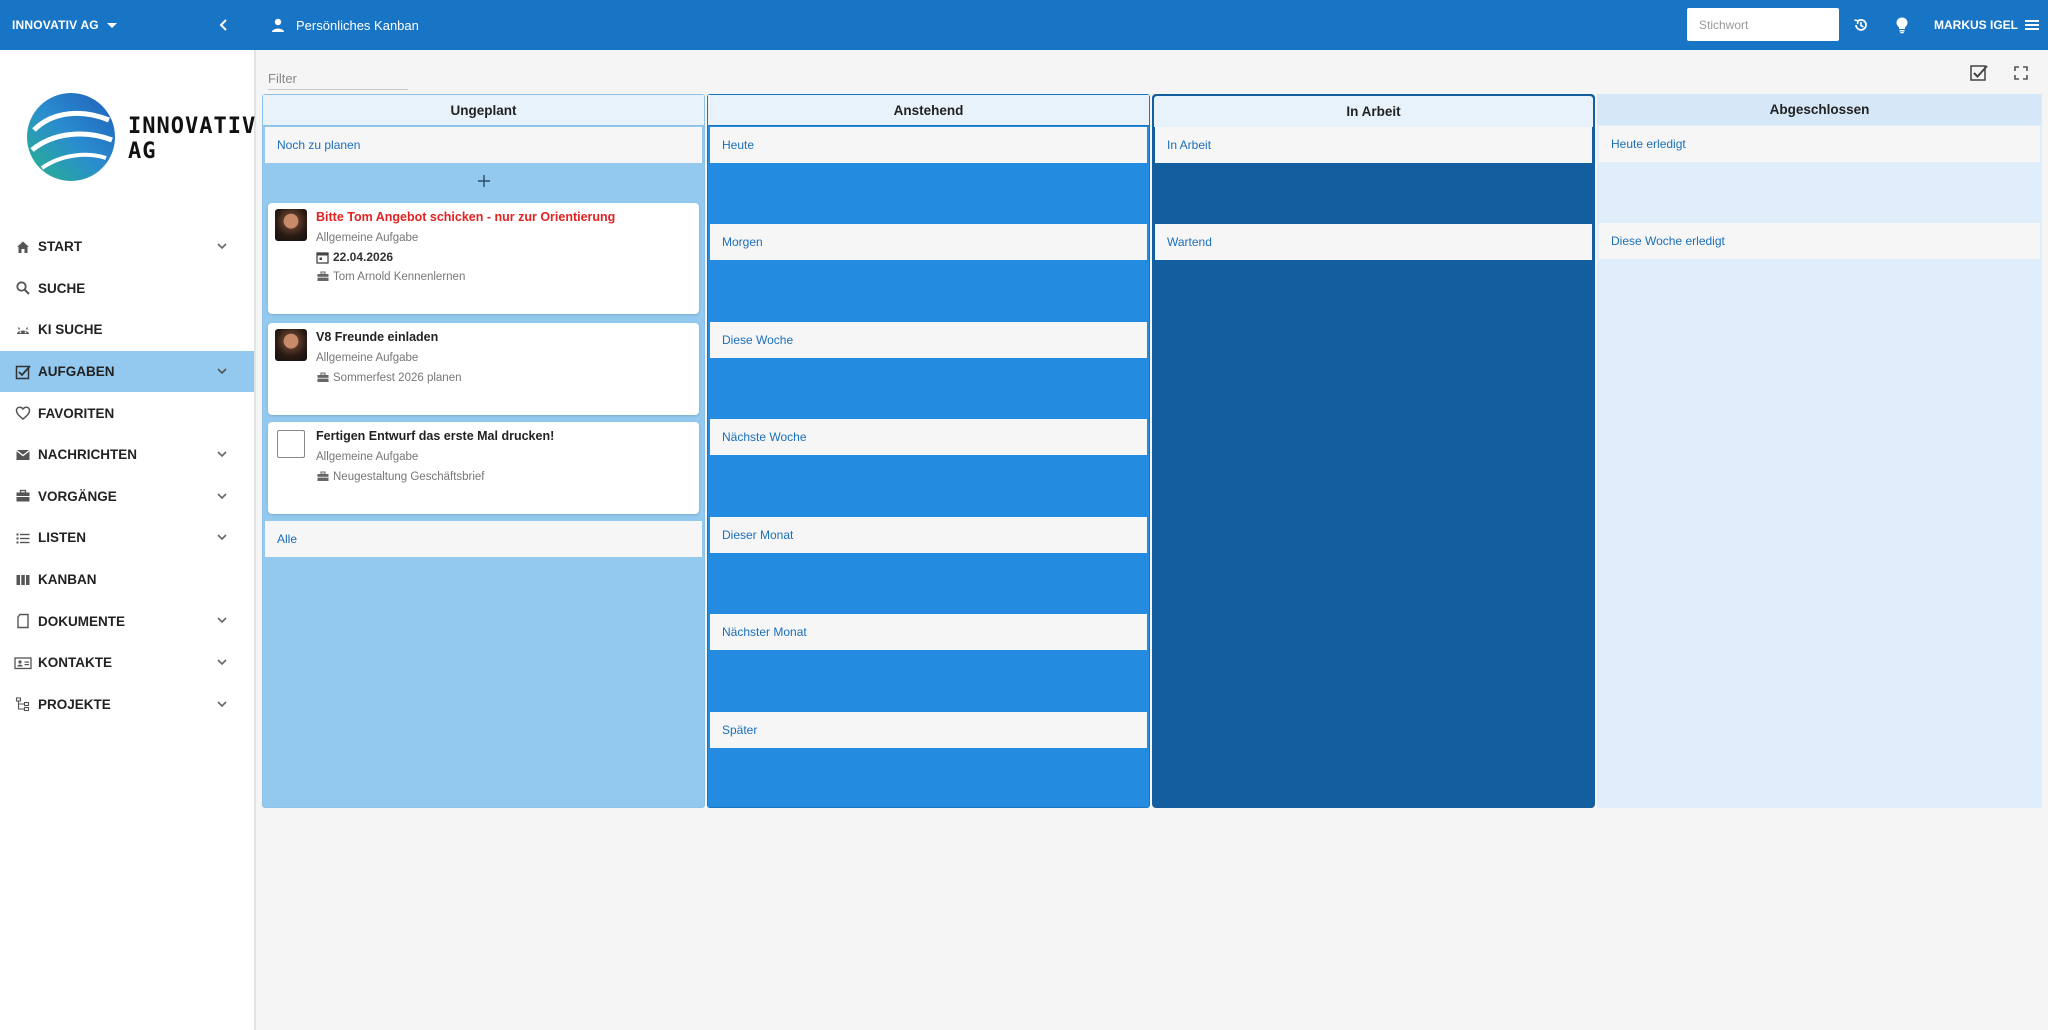 This screenshot has width=2048, height=1030. I want to click on history-button, so click(1861, 25).